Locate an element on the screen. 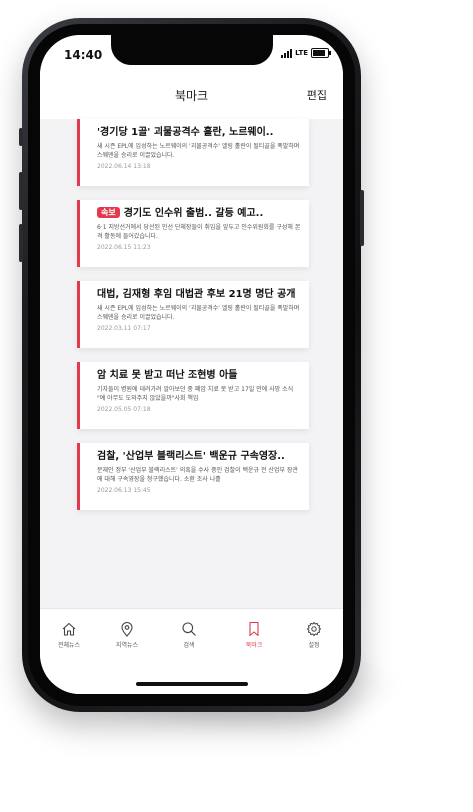 The width and height of the screenshot is (473, 812). bookmark-date: 2022.06.15 11:23 is located at coordinates (124, 247).